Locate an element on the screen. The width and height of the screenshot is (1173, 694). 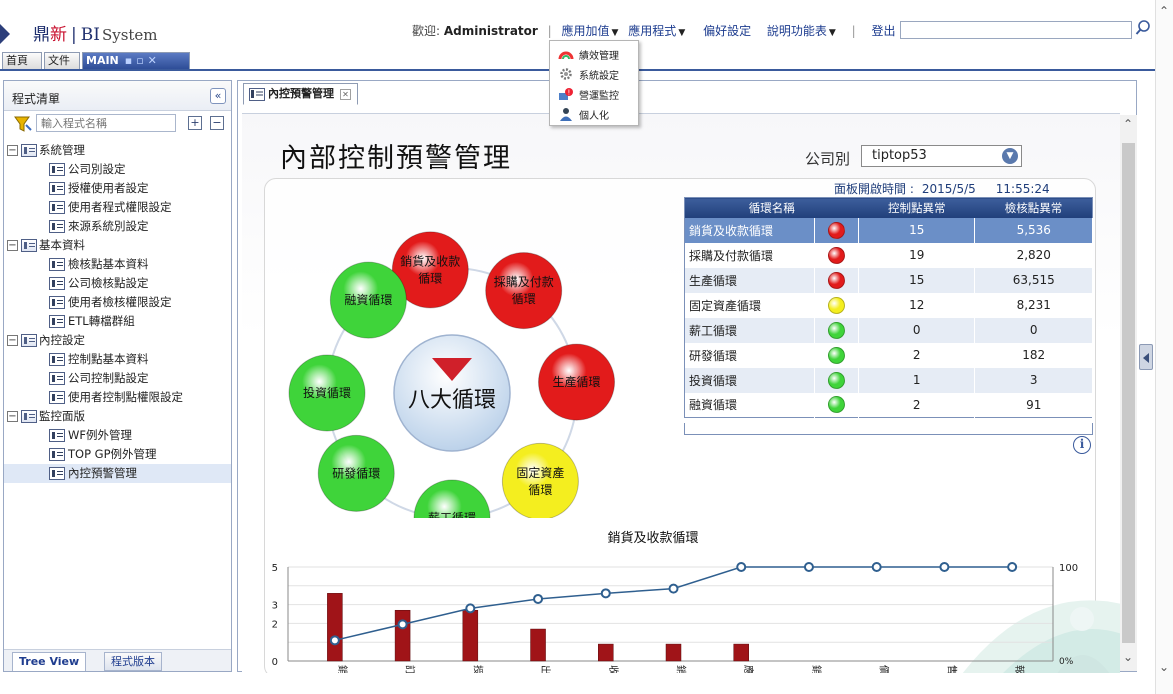
tree-item: 公司檢核點設定 is located at coordinates (117, 283).